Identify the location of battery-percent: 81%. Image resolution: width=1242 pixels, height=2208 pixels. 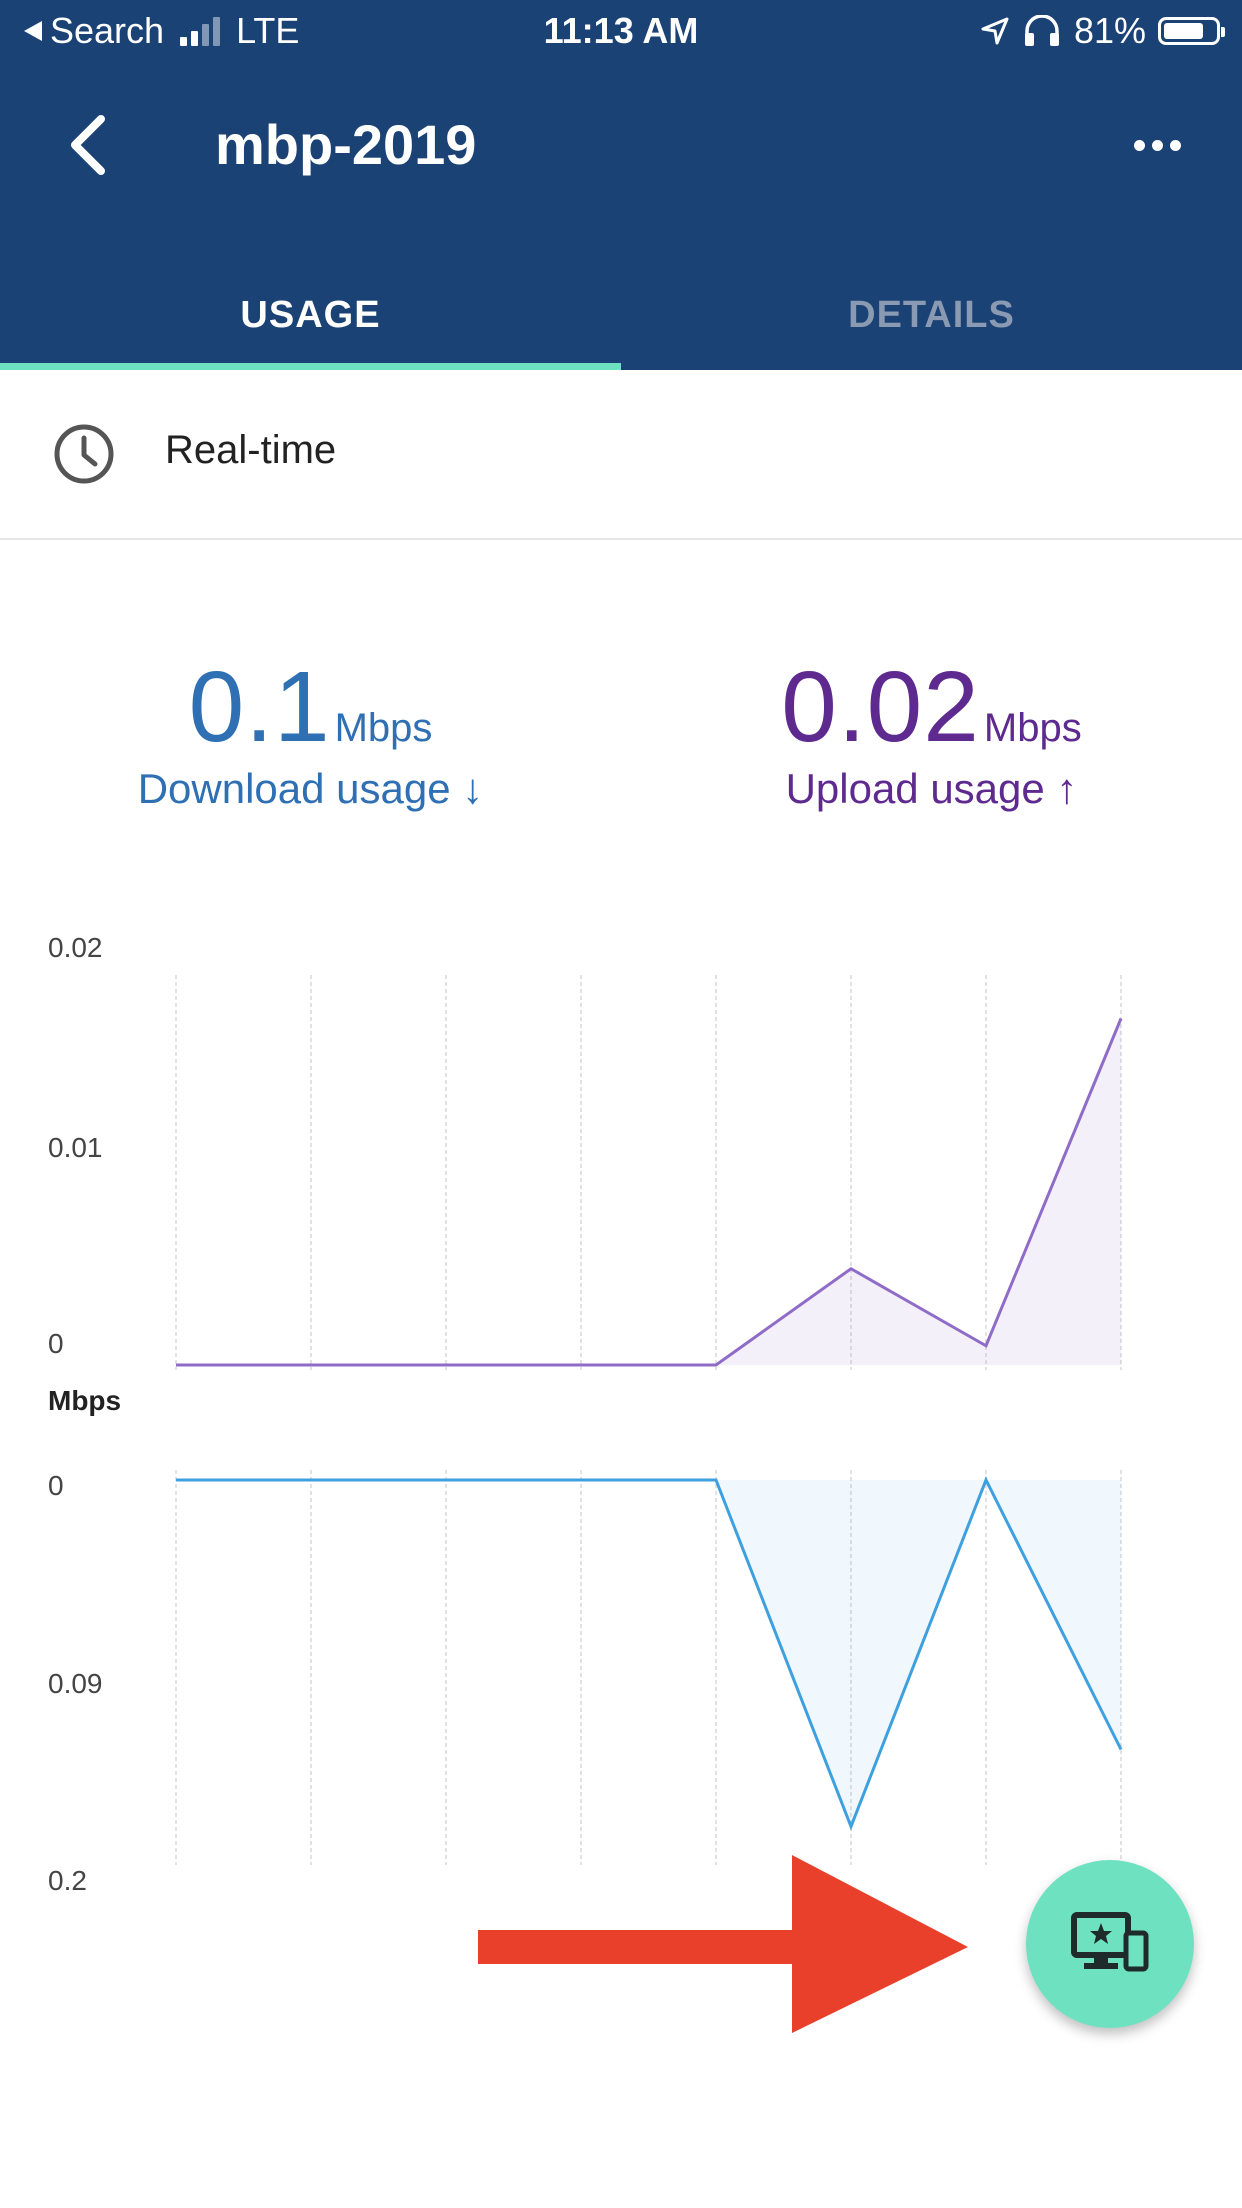
(1109, 30).